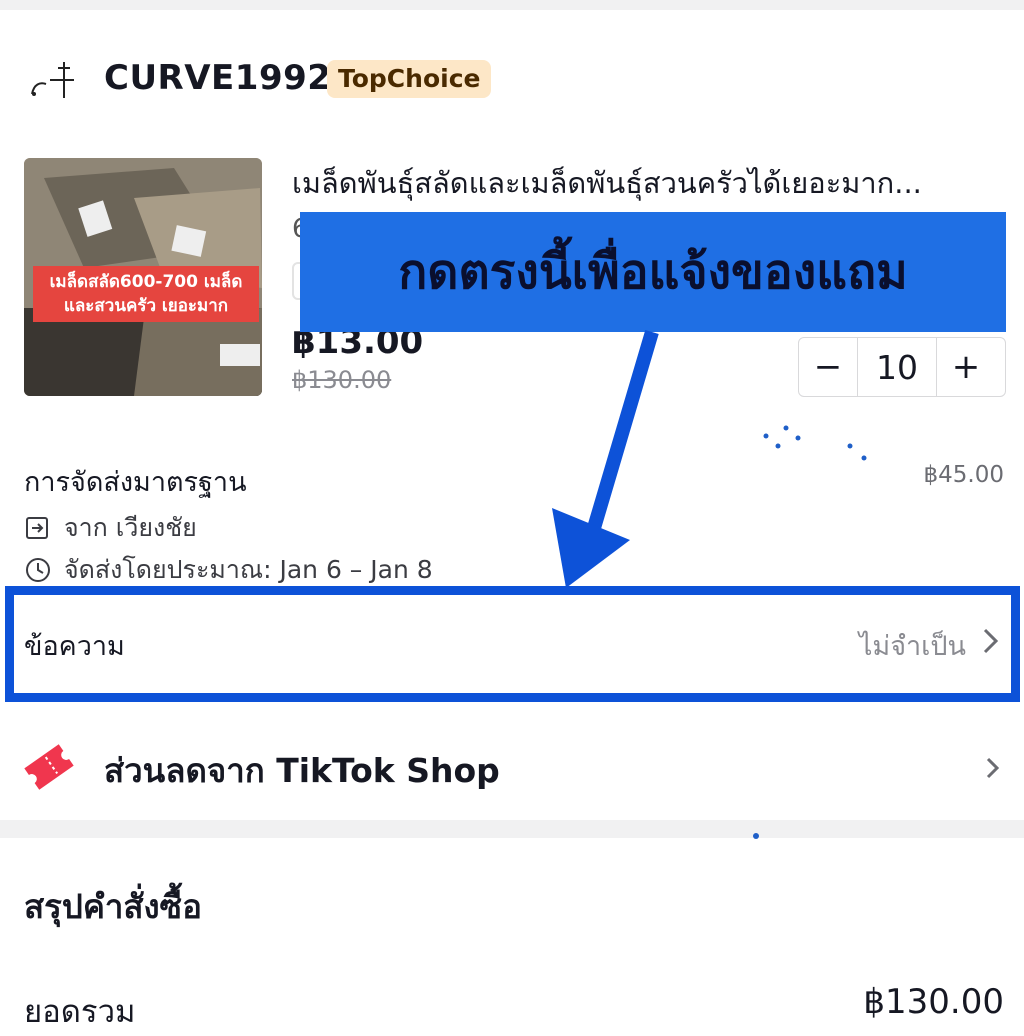  I want to click on top-choice-badge: TopChoice, so click(409, 79).